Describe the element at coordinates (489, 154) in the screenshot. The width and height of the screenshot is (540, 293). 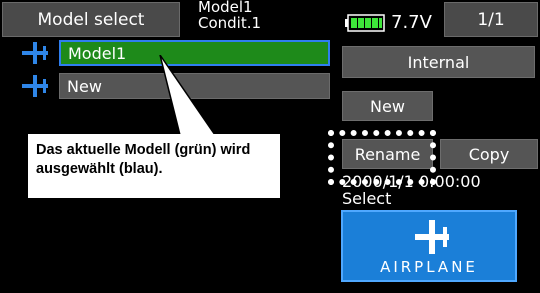
I see `copy-button: Copy` at that location.